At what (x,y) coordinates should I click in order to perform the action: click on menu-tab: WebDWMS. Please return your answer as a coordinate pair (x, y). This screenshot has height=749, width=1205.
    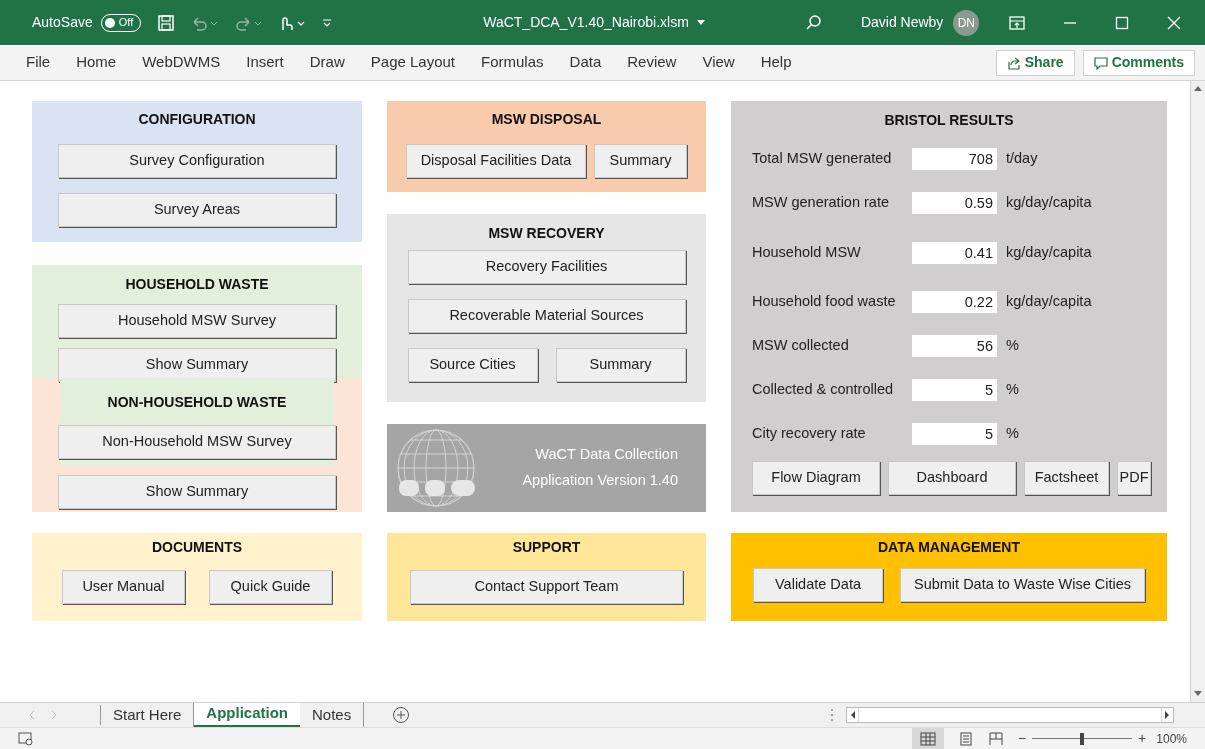
    Looking at the image, I should click on (181, 62).